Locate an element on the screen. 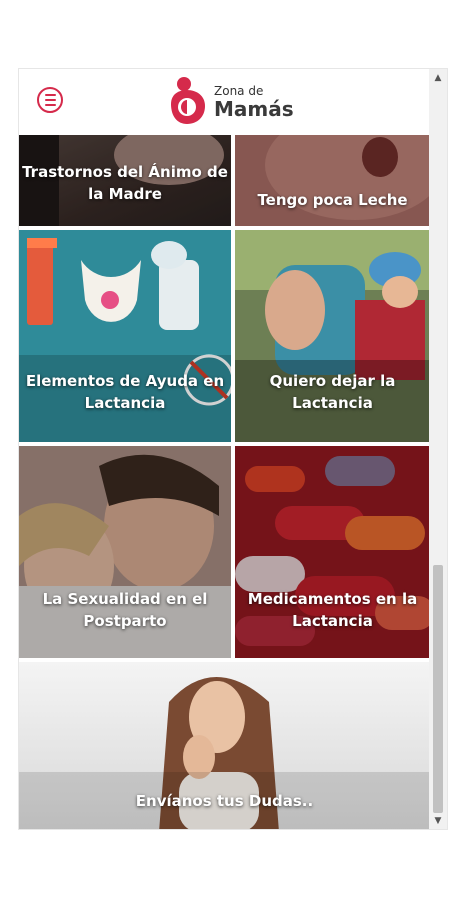 The image size is (466, 900). tile-elementos-ayuda: Elementos de Ayuda en Lactancia is located at coordinates (125, 336).